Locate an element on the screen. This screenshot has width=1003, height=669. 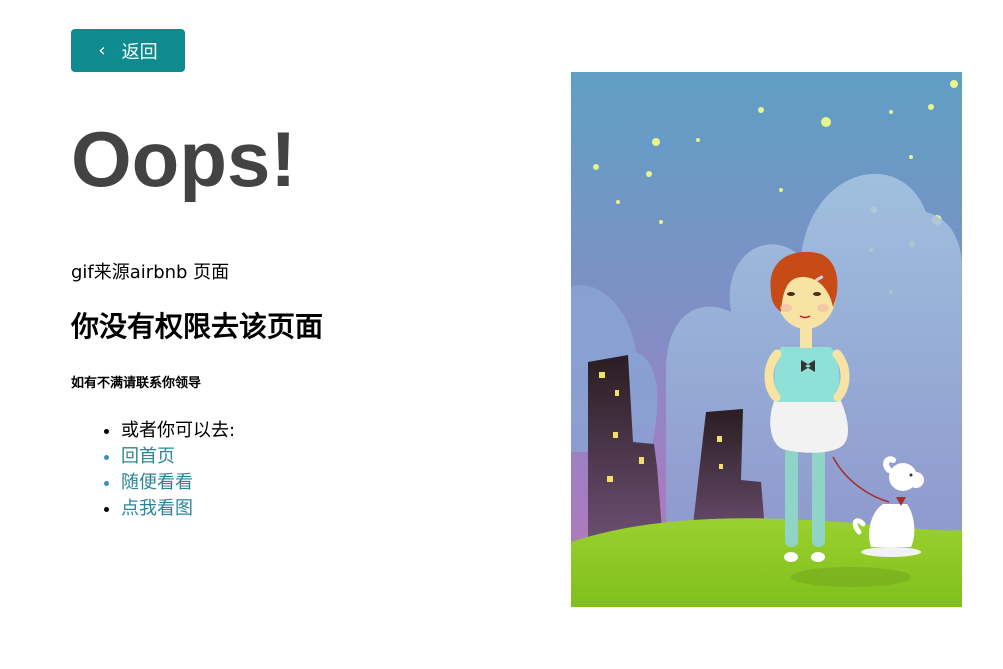
gif-source-text: gif来源airbnb 页面 is located at coordinates (150, 272).